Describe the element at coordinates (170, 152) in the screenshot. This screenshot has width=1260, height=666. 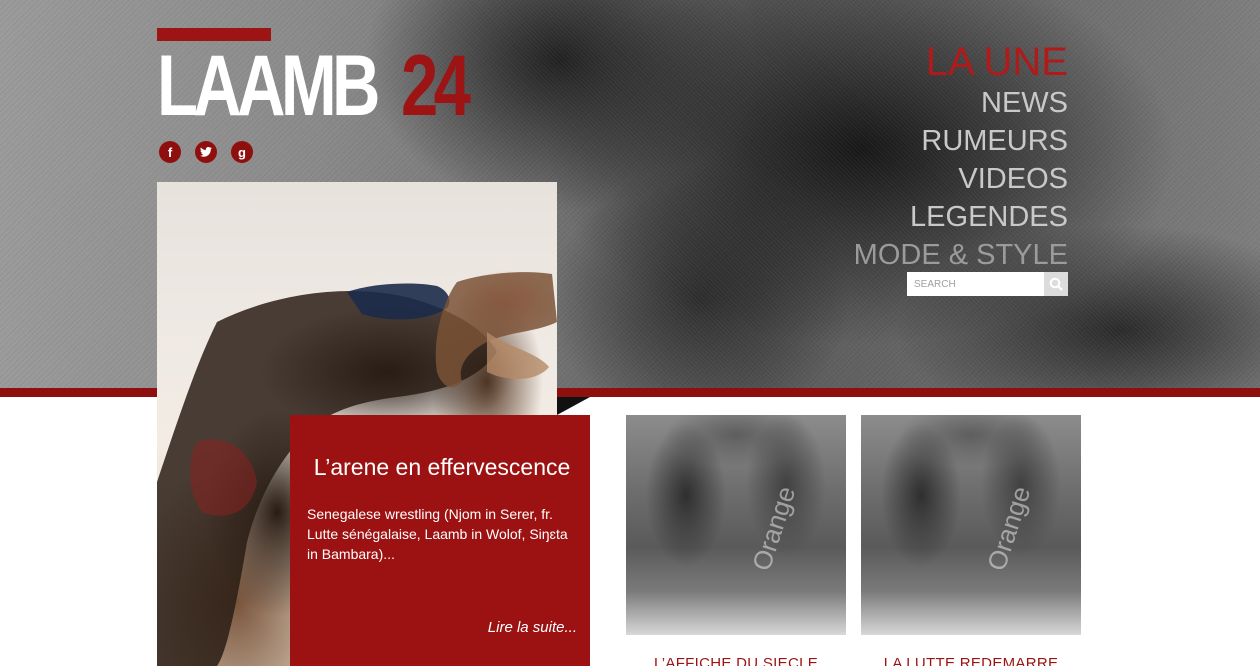
I see `facebook-icon: f` at that location.